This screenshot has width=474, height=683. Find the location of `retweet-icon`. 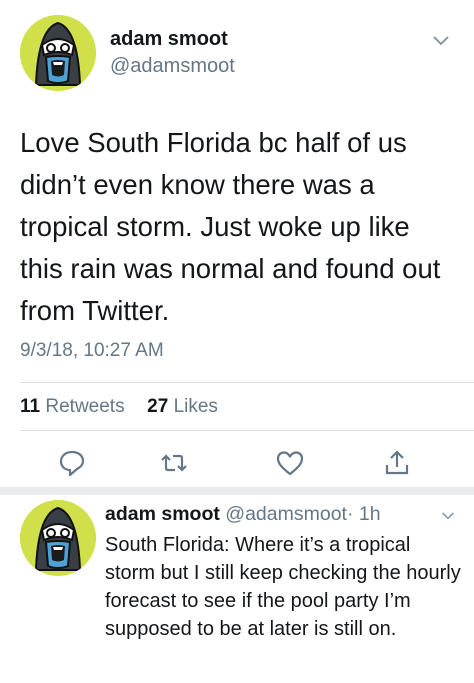

retweet-icon is located at coordinates (174, 463).